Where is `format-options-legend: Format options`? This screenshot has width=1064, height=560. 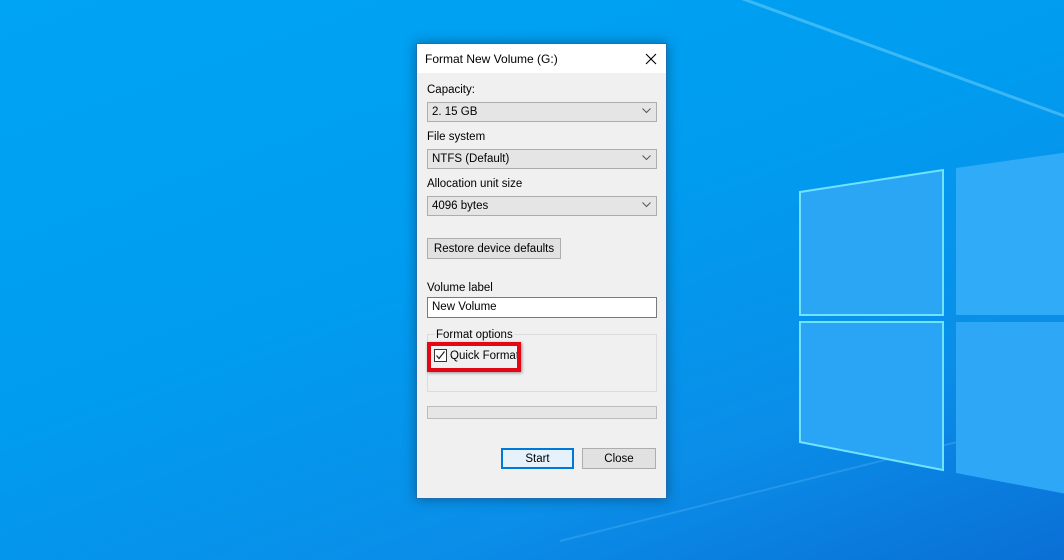
format-options-legend: Format options is located at coordinates (474, 335).